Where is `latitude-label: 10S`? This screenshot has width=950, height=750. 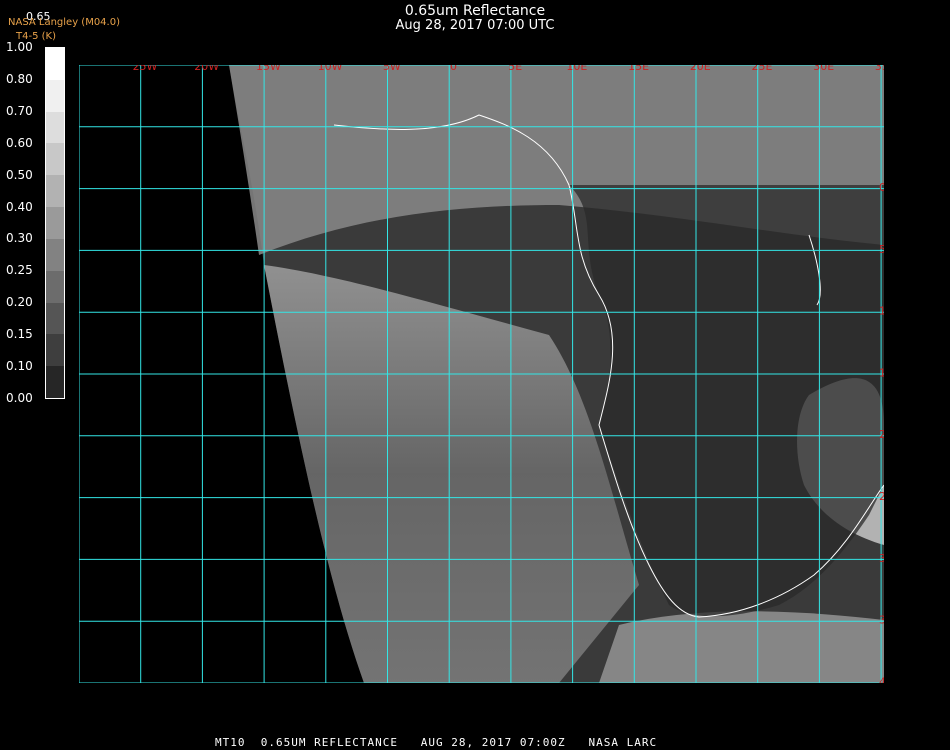 latitude-label: 10S is located at coordinates (881, 311).